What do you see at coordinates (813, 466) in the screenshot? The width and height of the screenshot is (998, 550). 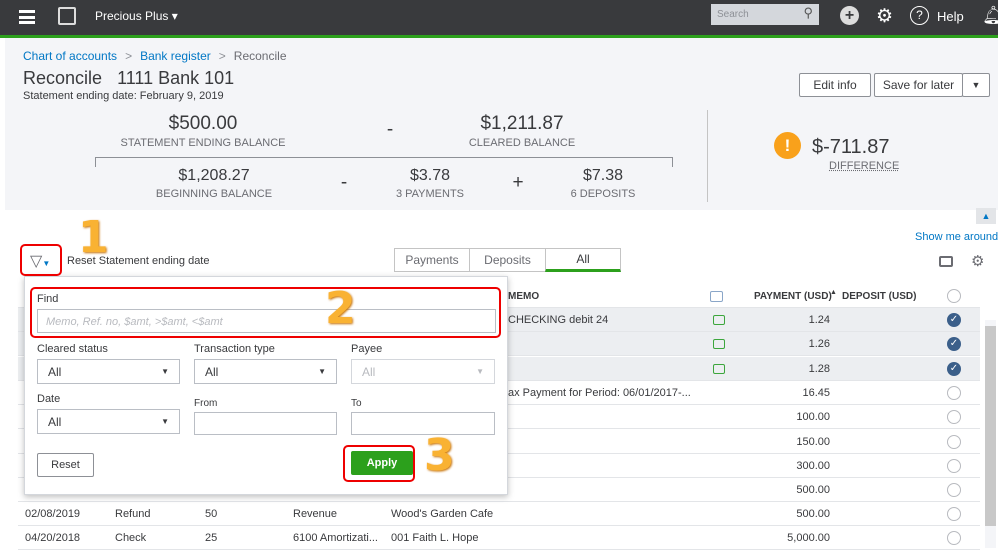 I see `row-payment: 300.00` at bounding box center [813, 466].